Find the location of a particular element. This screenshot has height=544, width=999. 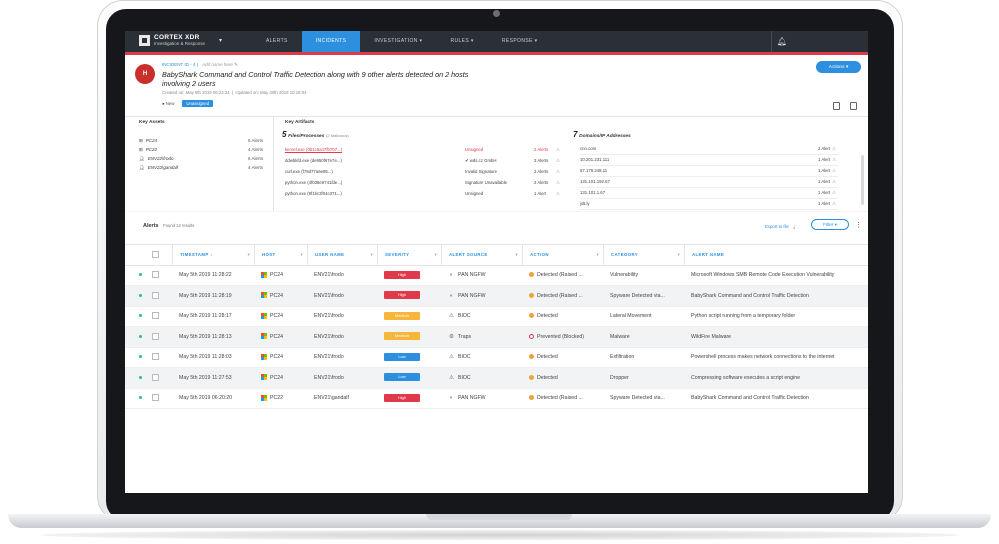

column-header-label: USER NAME is located at coordinates (329, 254).